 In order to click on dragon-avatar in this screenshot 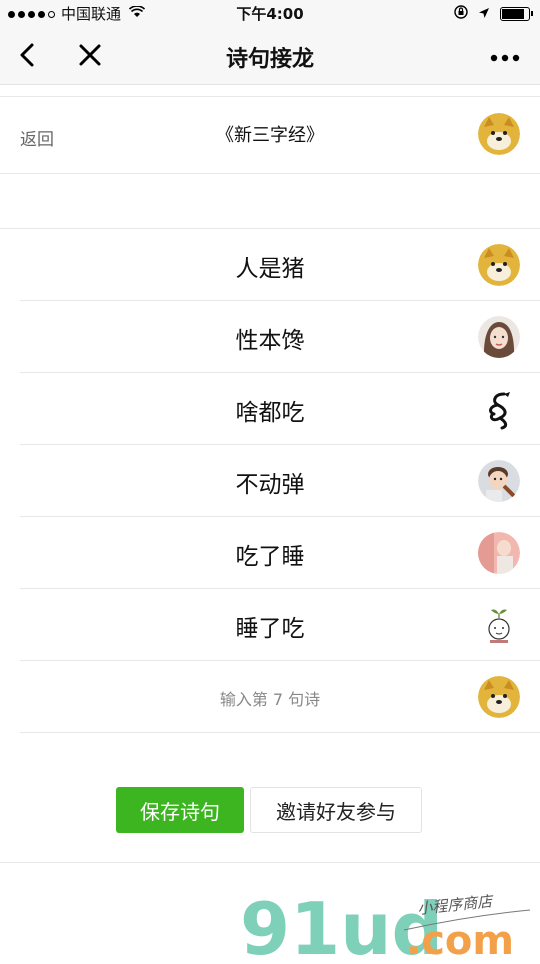, I will do `click(499, 409)`.